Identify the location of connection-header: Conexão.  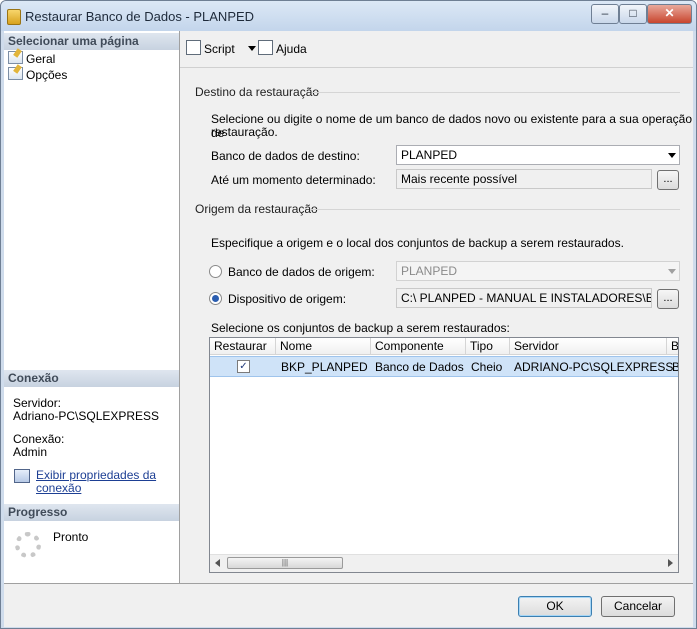
(91, 378).